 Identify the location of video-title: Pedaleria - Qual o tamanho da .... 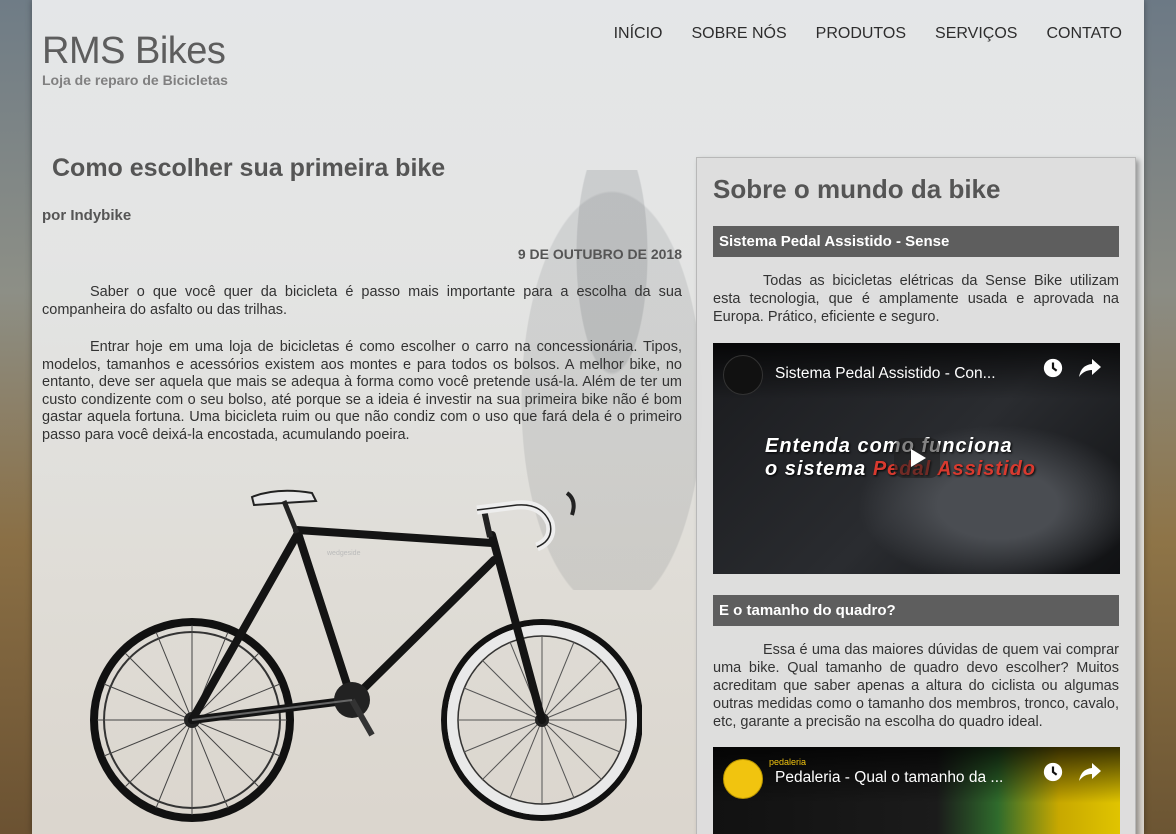
(889, 778).